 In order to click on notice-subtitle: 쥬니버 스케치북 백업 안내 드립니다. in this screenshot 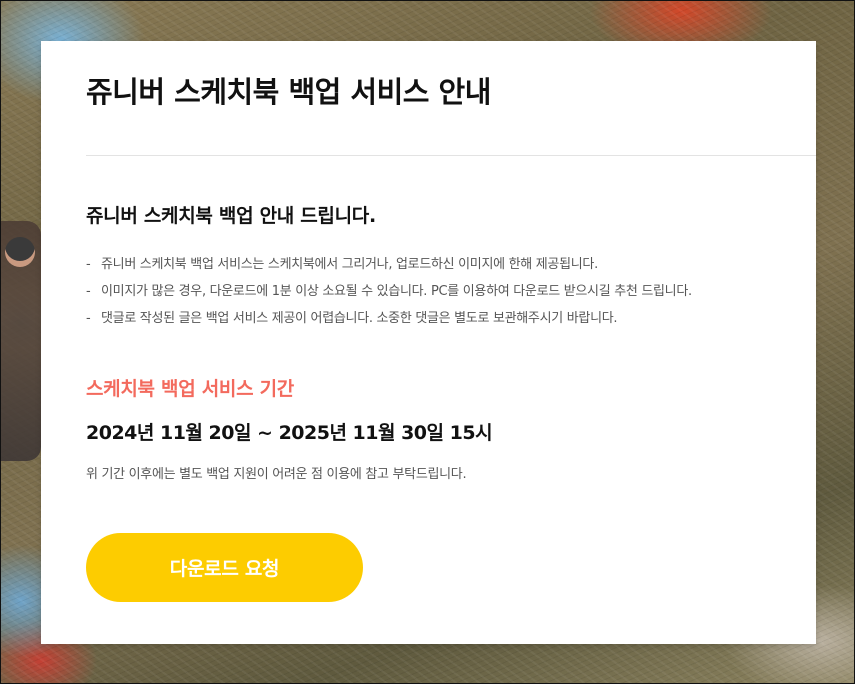, I will do `click(231, 216)`.